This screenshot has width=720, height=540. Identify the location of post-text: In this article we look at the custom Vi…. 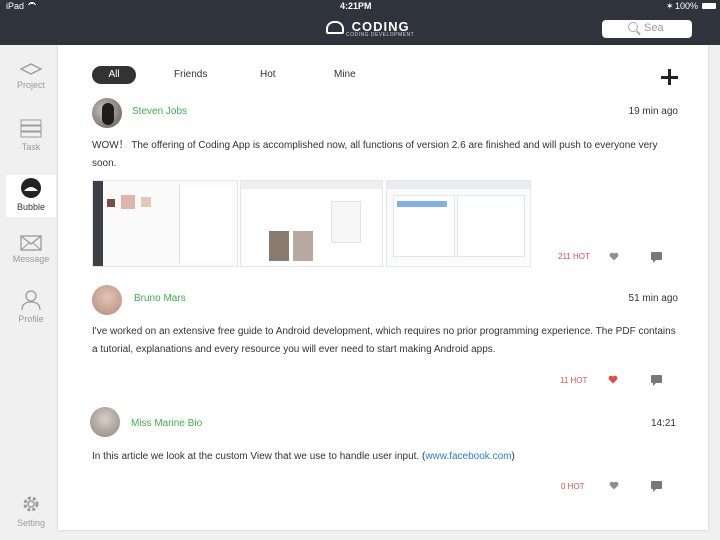
(387, 457).